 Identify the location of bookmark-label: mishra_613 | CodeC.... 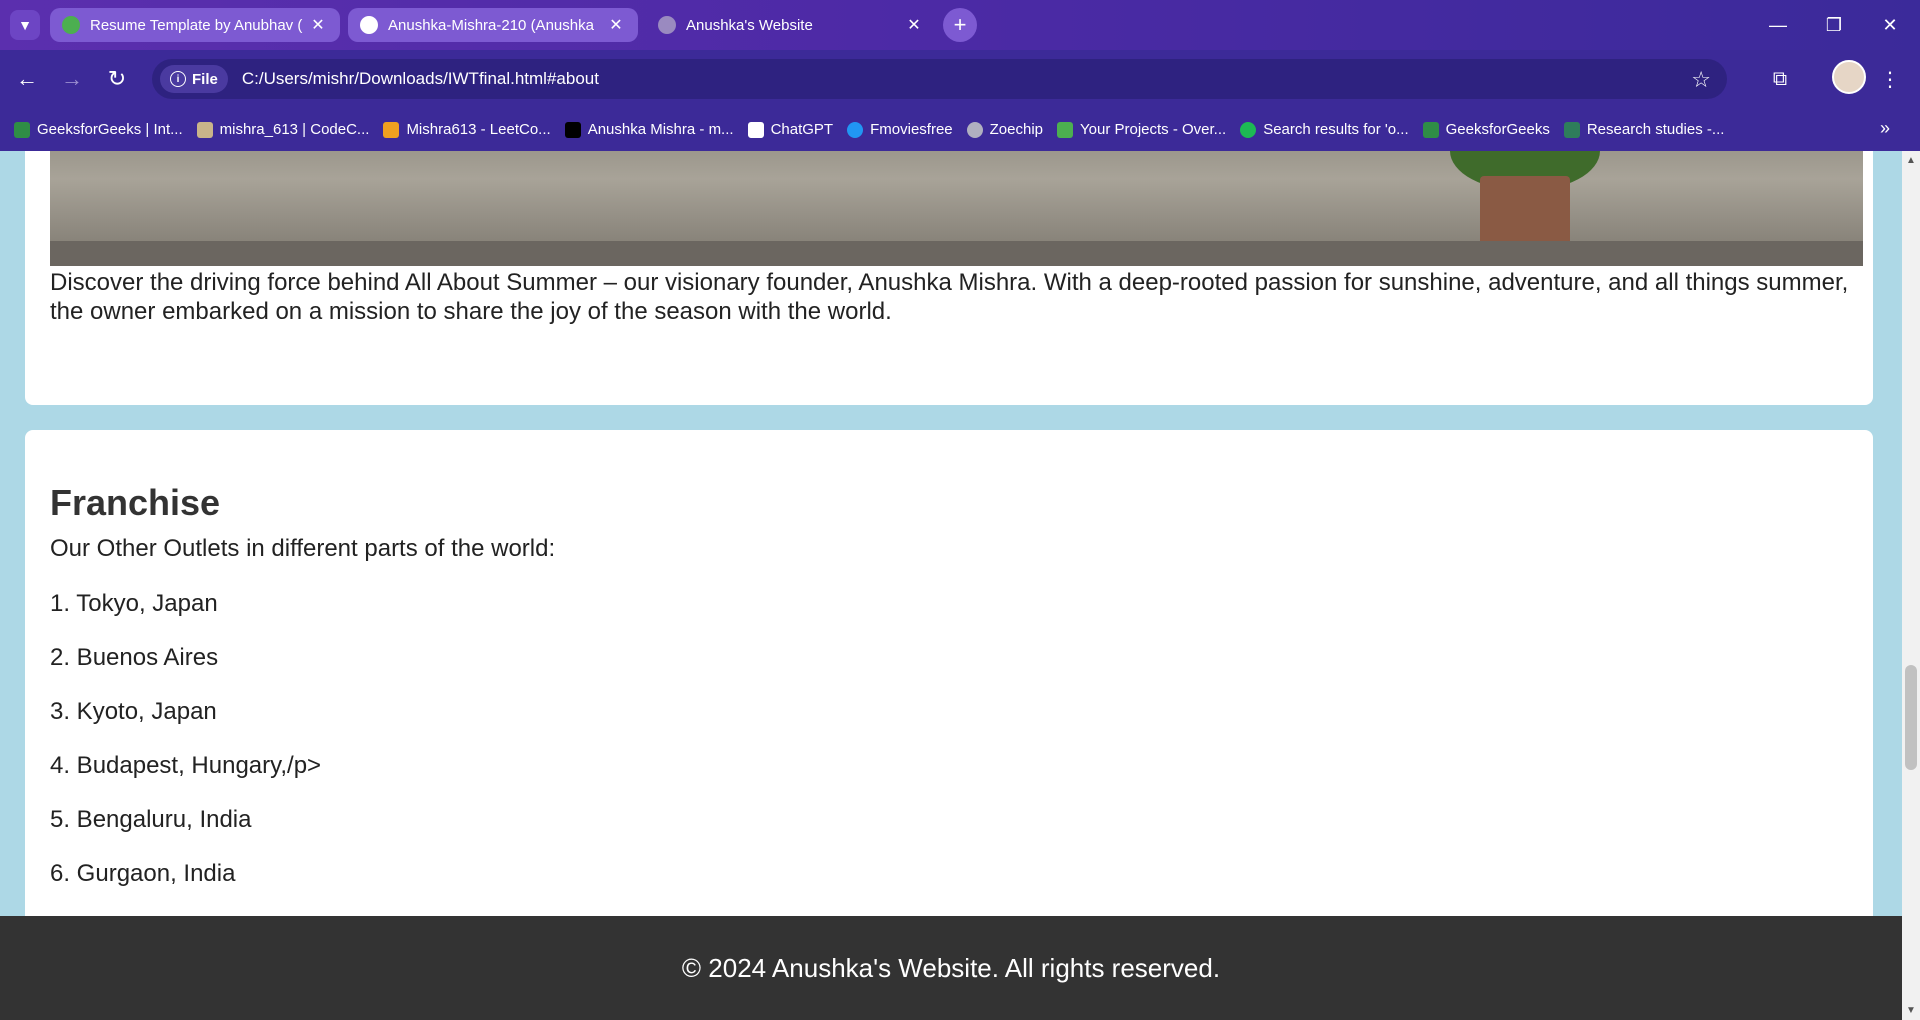
(294, 129).